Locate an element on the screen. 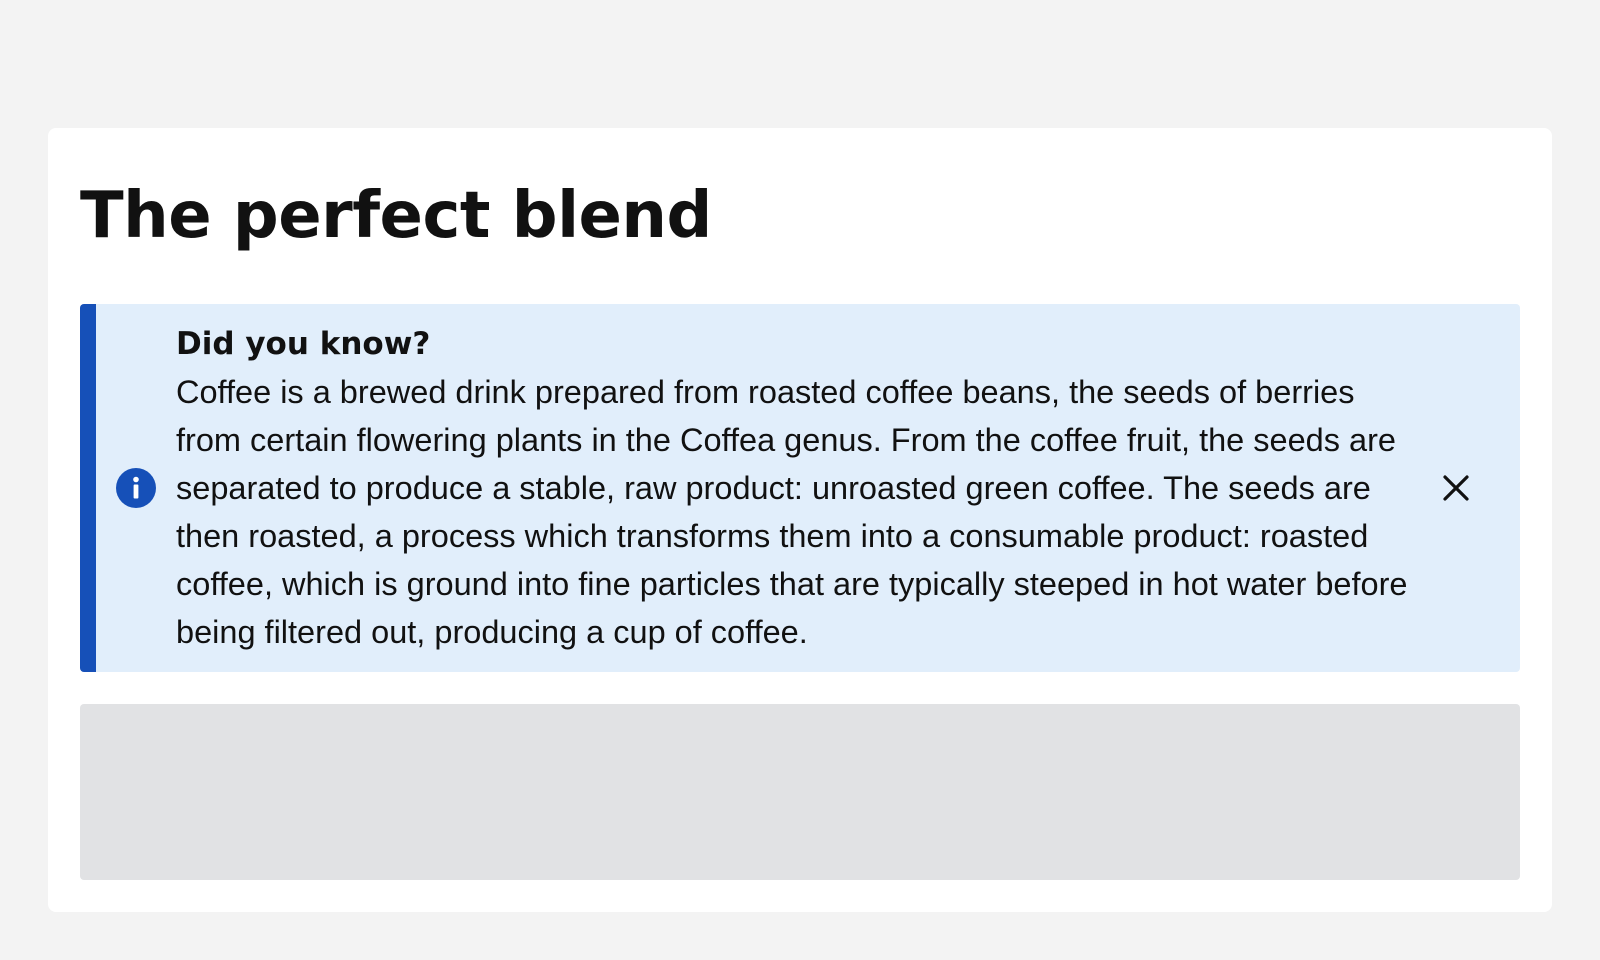 This screenshot has height=960, width=1600. alert-close-button is located at coordinates (1456, 488).